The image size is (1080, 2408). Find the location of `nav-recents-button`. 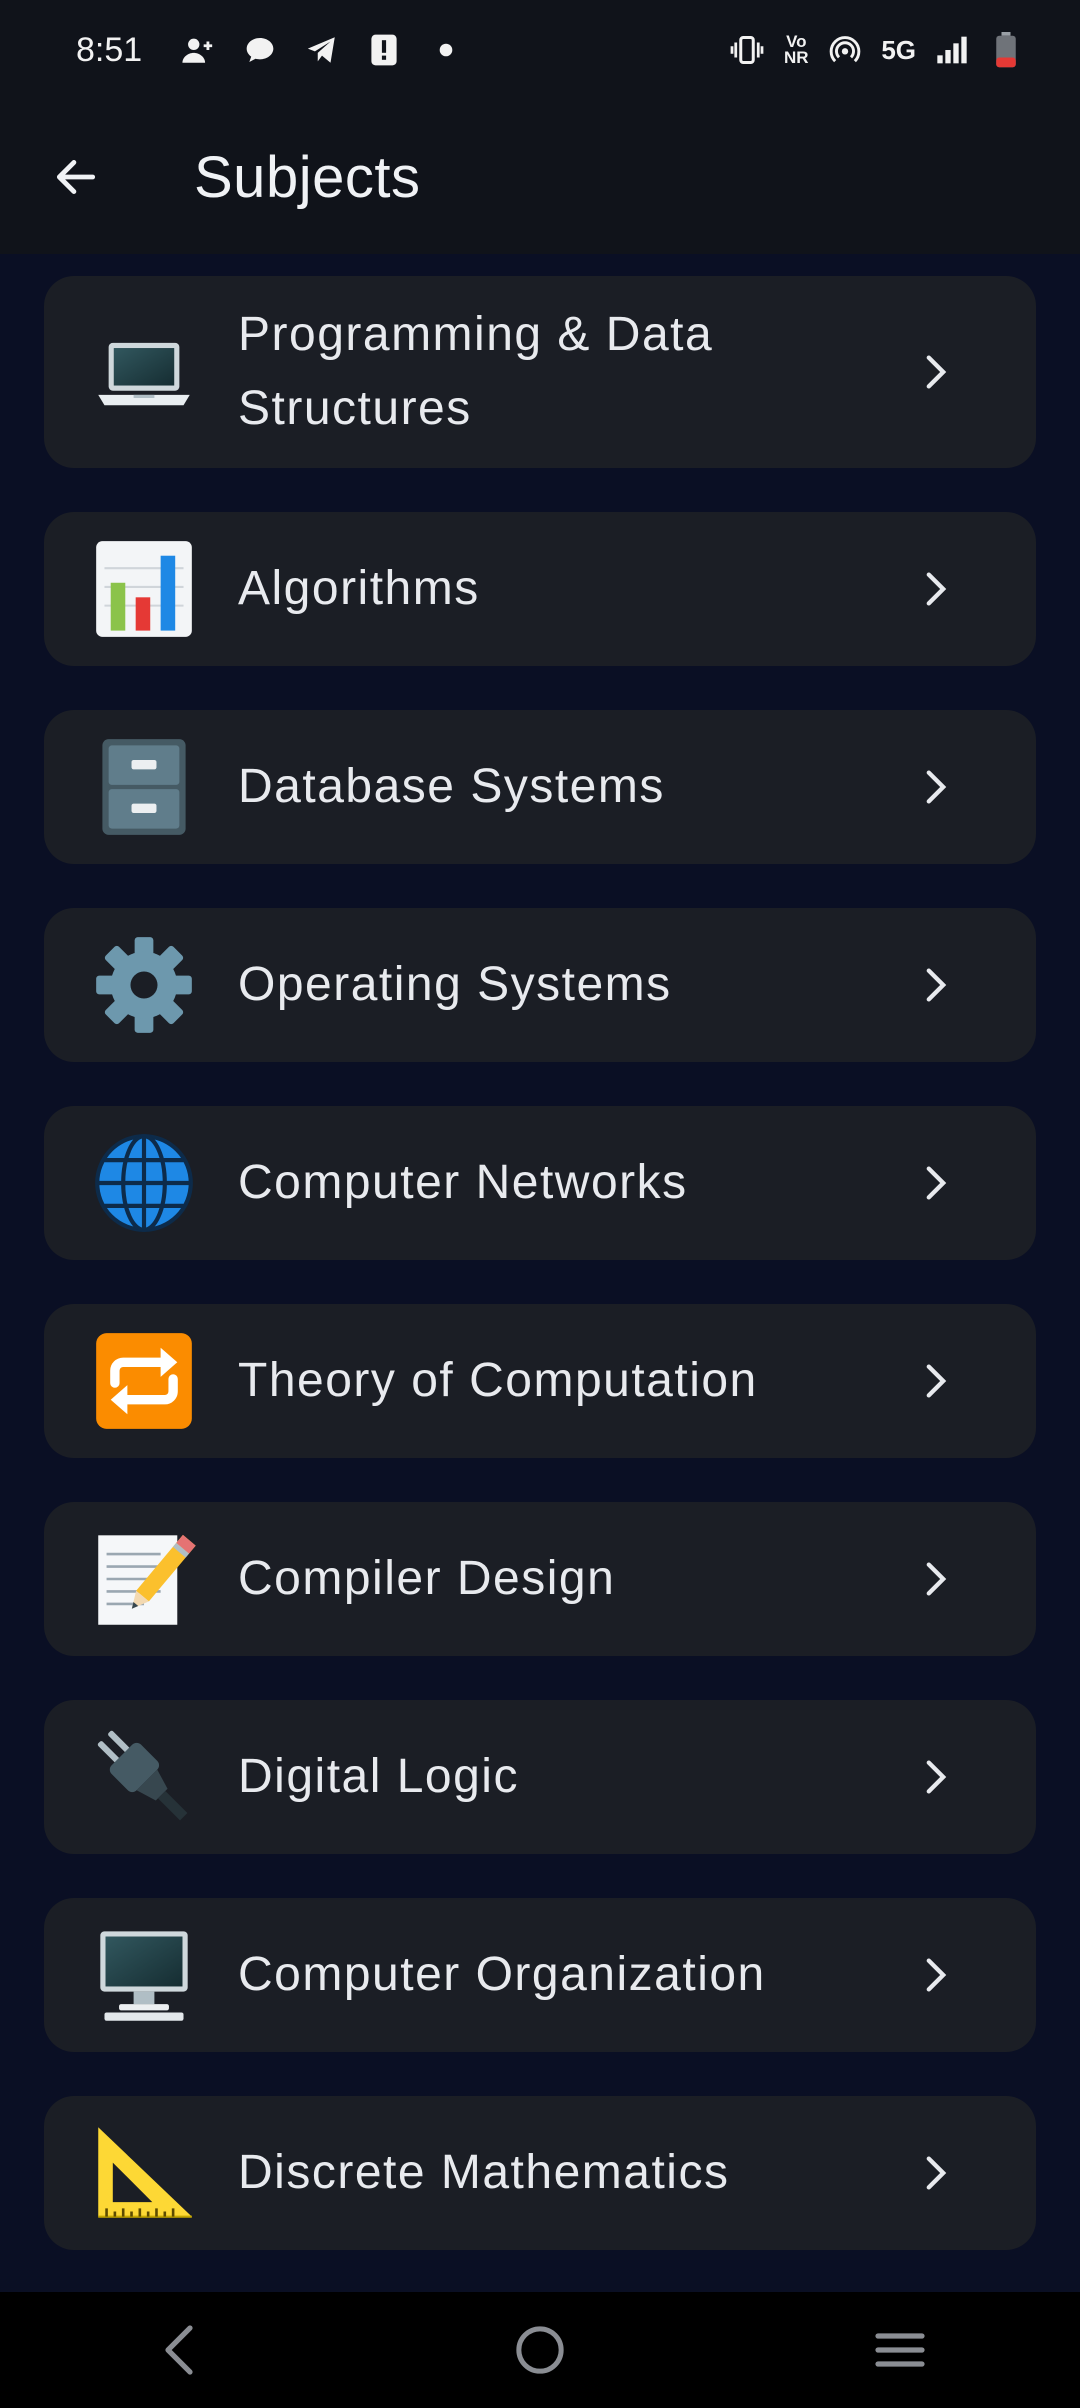

nav-recents-button is located at coordinates (900, 2350).